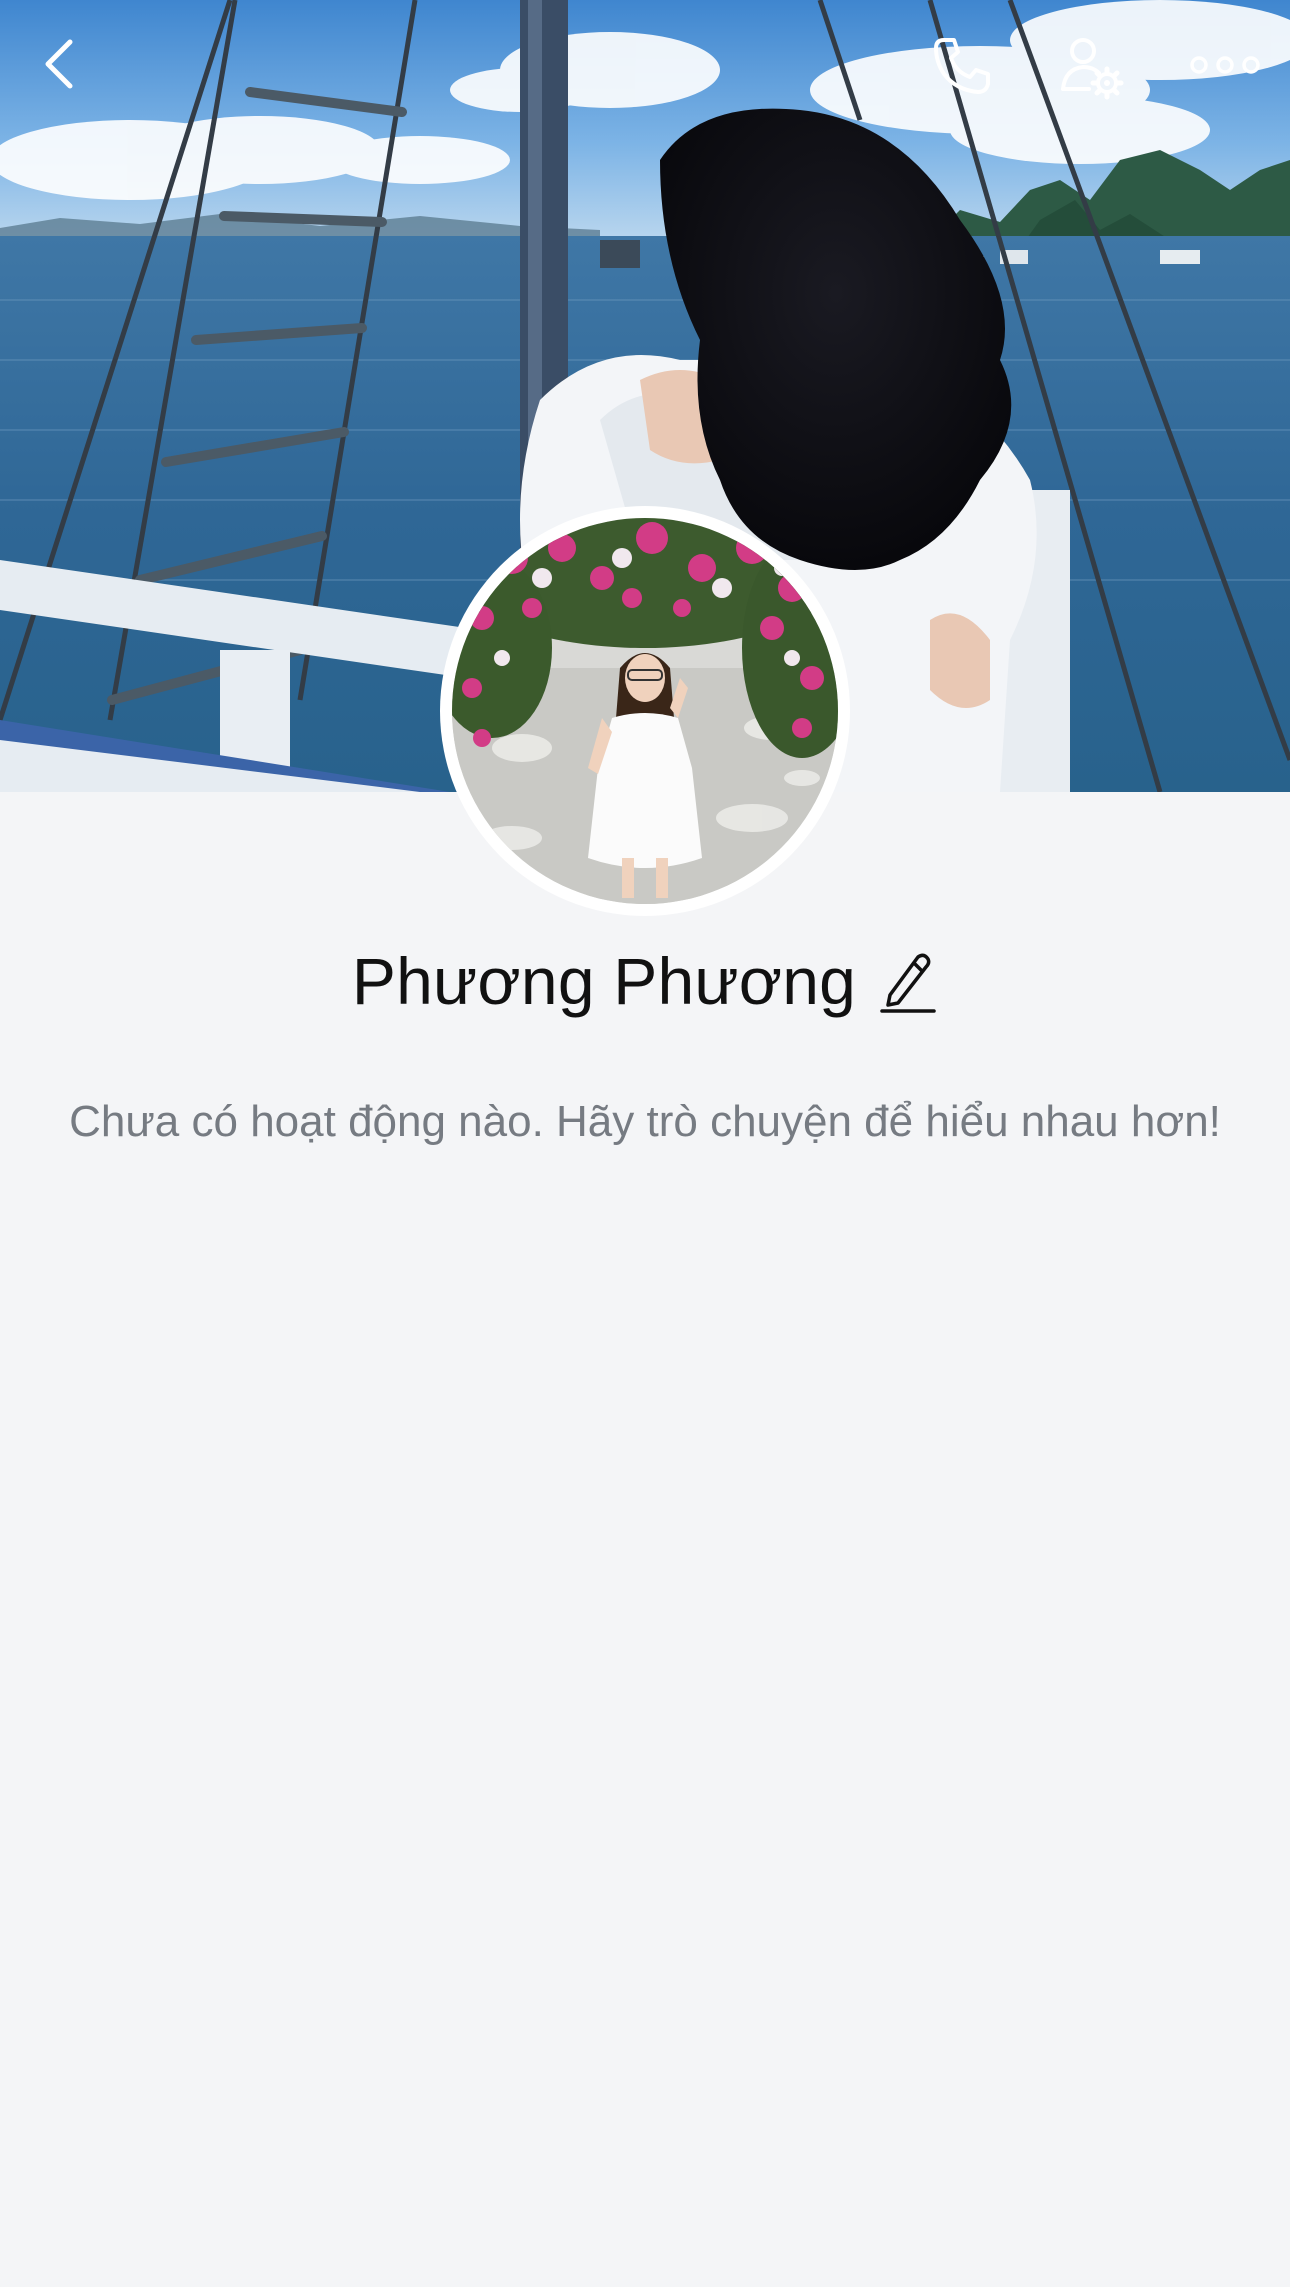 The image size is (1290, 2287). Describe the element at coordinates (1225, 65) in the screenshot. I see `more-horizontal-icon` at that location.